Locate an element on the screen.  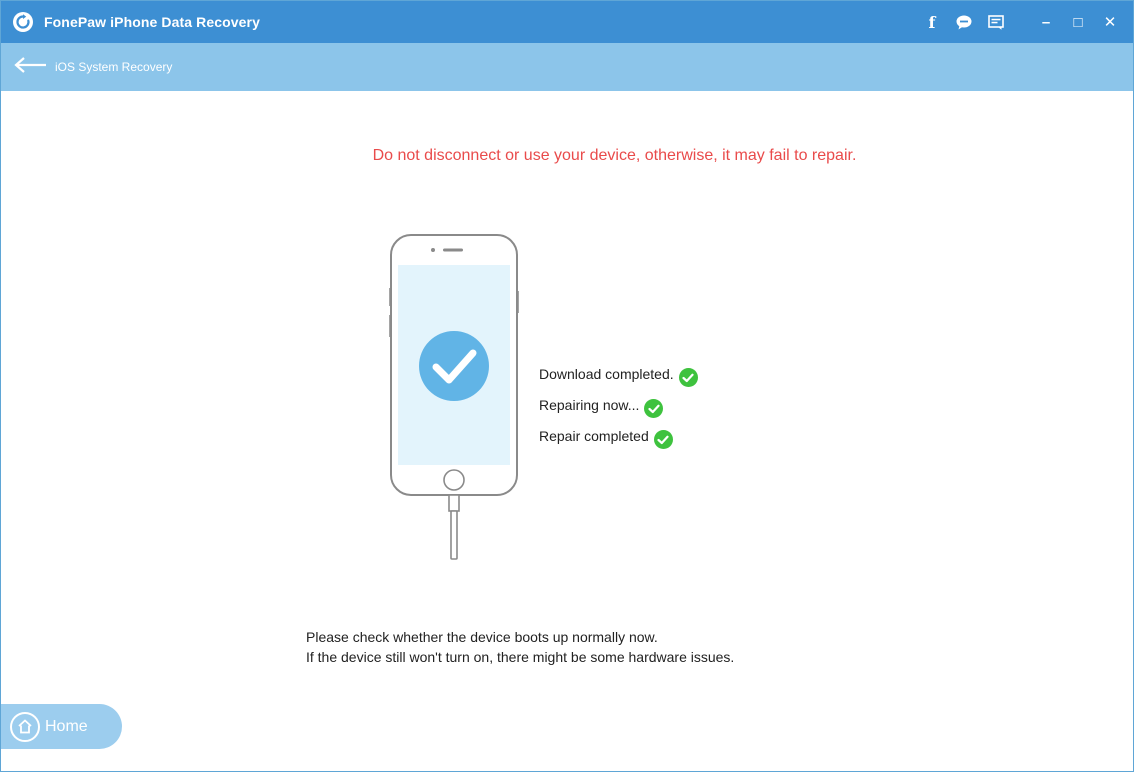
status-item-repair-completed: Repair completed is located at coordinates (618, 431).